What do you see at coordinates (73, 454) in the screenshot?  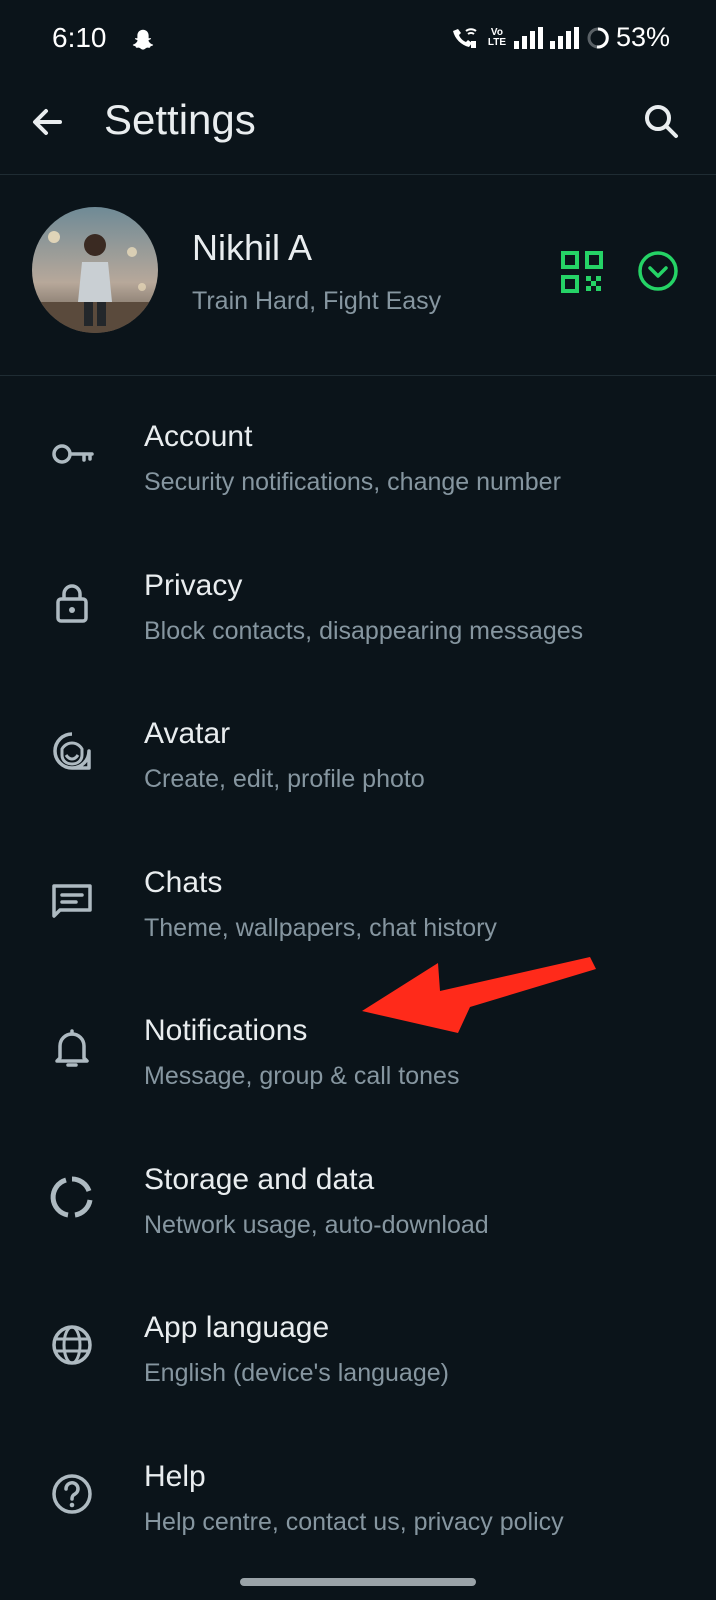 I see `key-icon` at bounding box center [73, 454].